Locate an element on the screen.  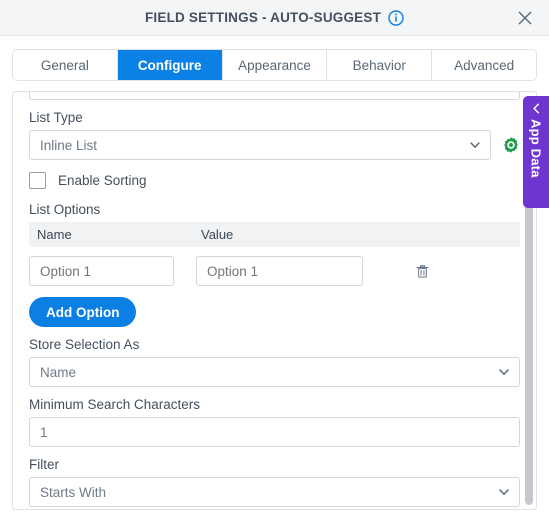
app-data-panel-tab: App Data is located at coordinates (536, 152).